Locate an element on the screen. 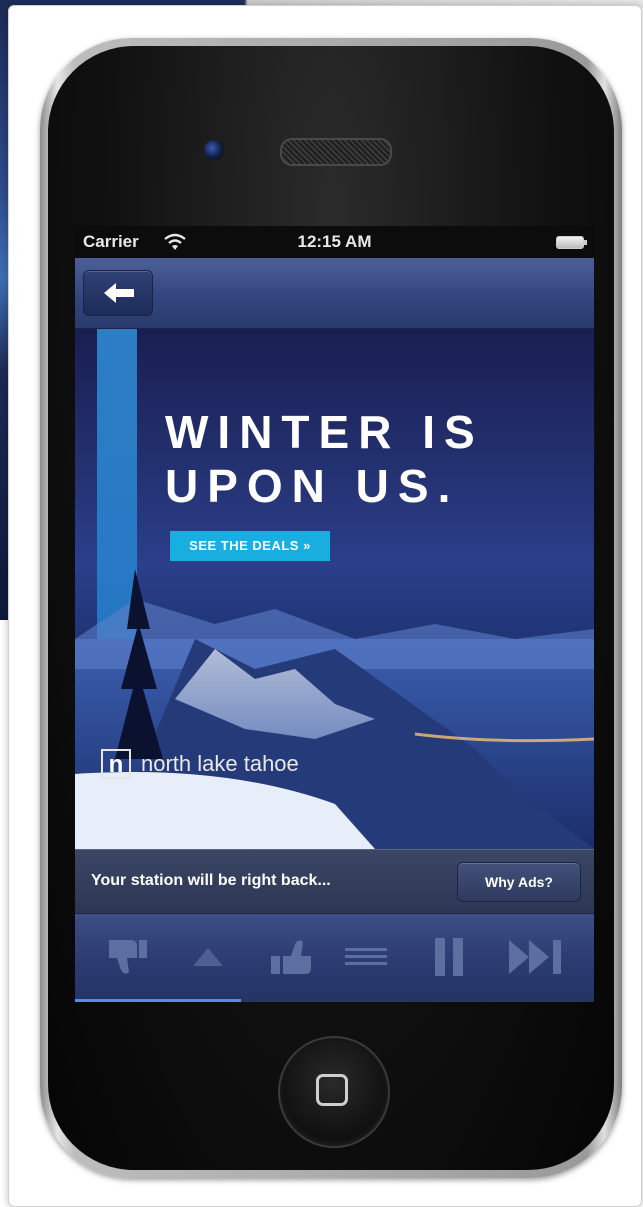 The image size is (643, 1207). north-lake-tahoe-logo-icon: n is located at coordinates (116, 764).